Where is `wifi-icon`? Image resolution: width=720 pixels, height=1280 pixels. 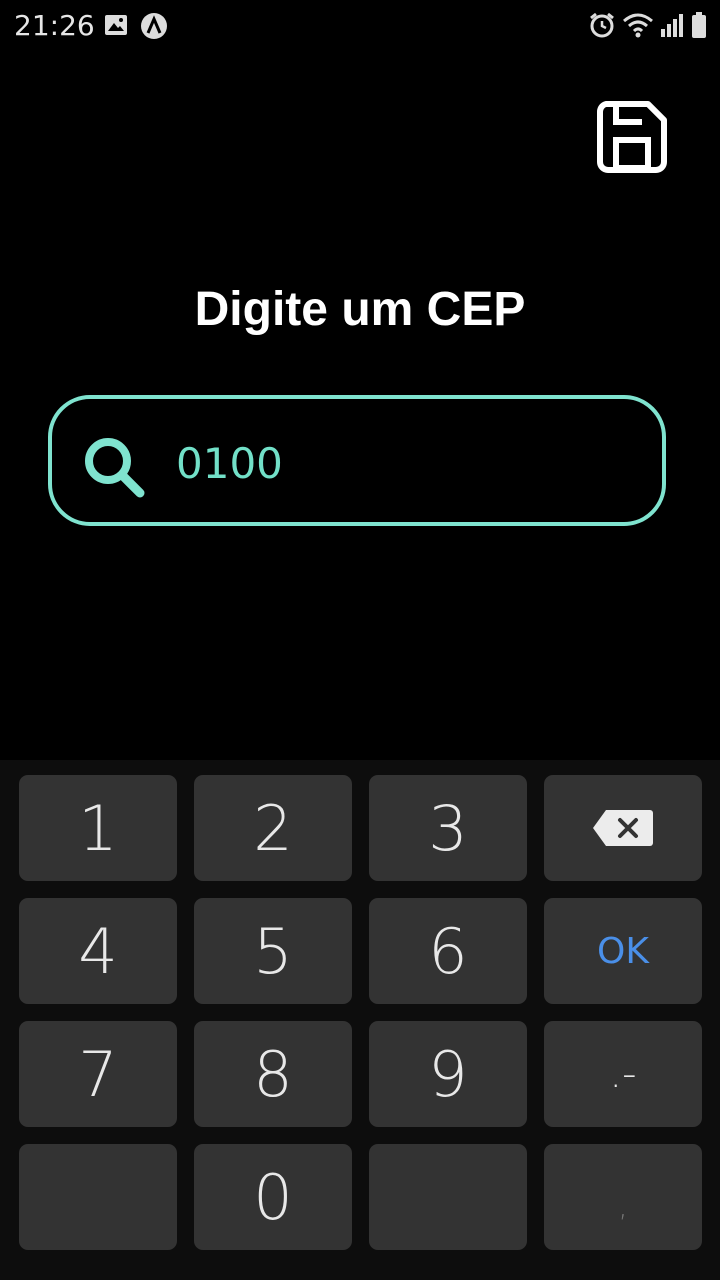 wifi-icon is located at coordinates (638, 25).